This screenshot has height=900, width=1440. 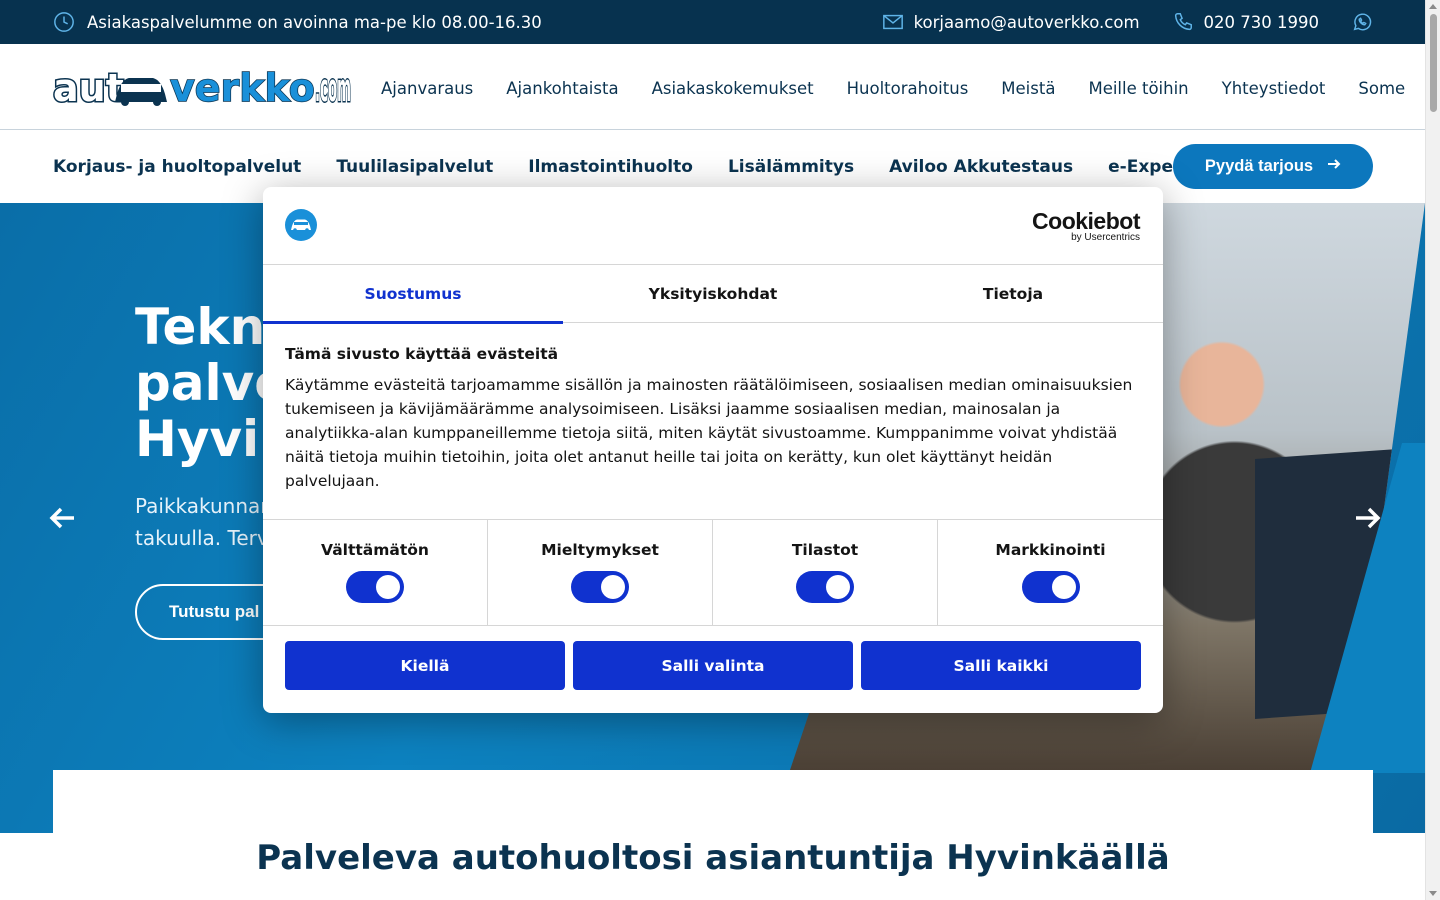 What do you see at coordinates (177, 167) in the screenshot?
I see `service-korjaus-huolto: Korjaus- ja huoltopalvelut` at bounding box center [177, 167].